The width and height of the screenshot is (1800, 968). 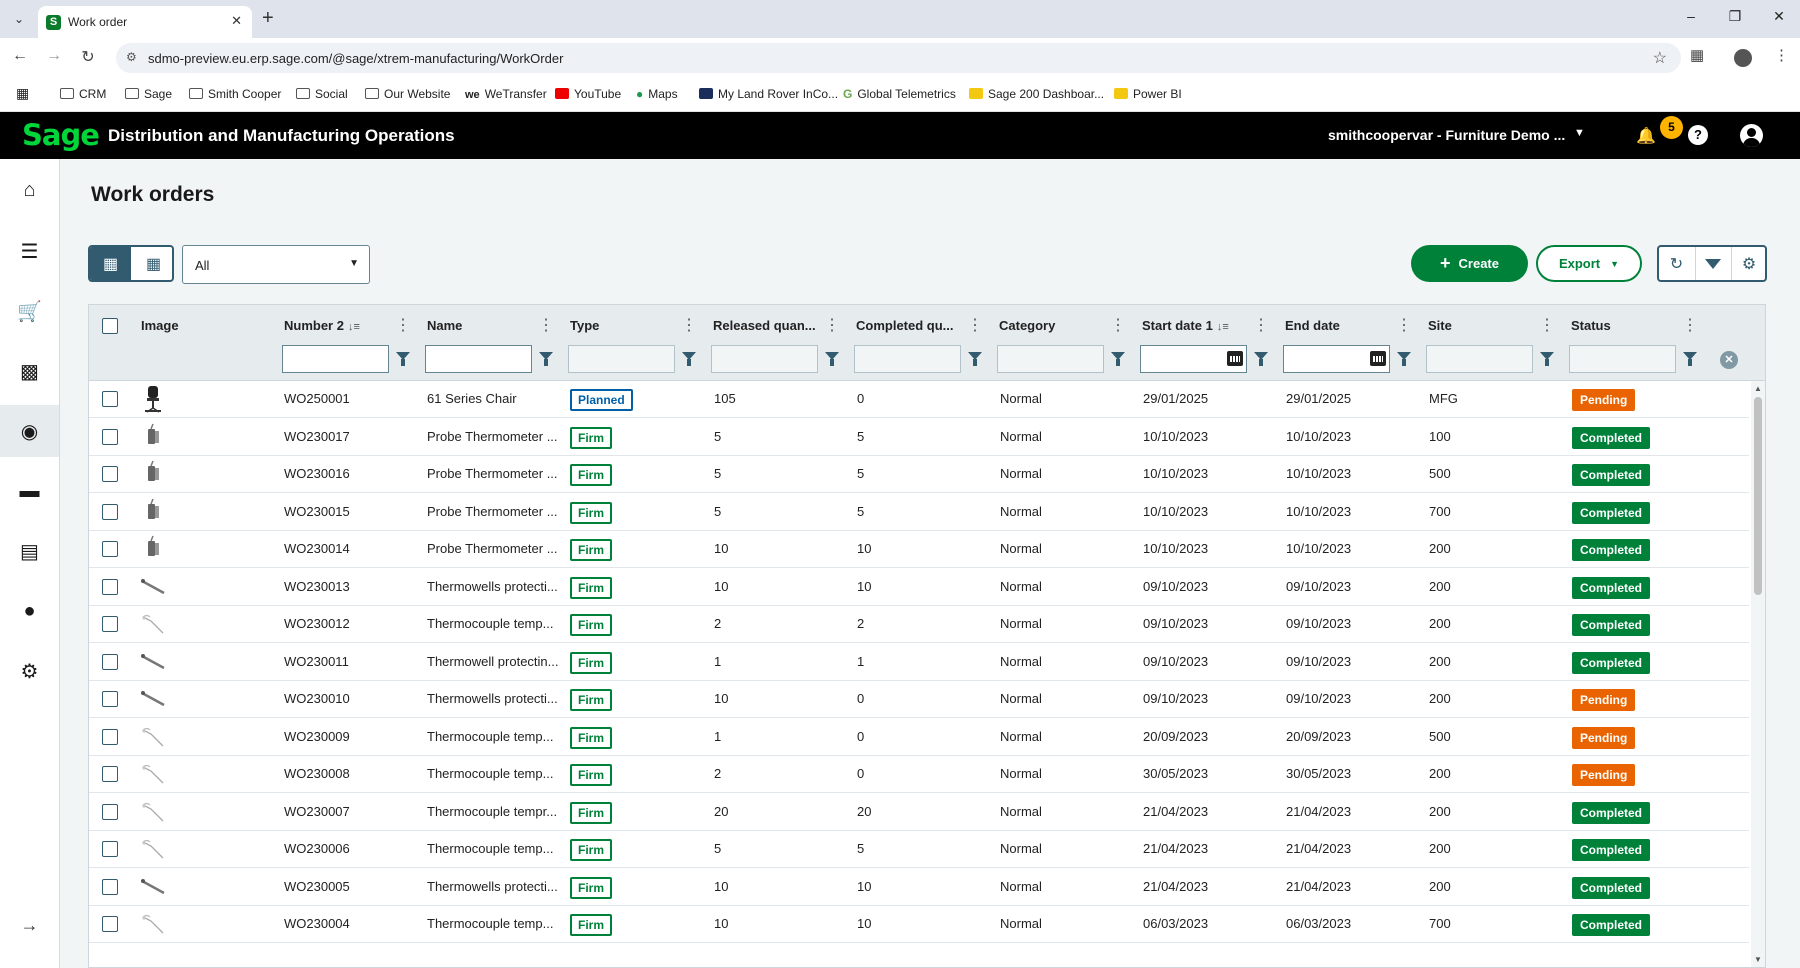 What do you see at coordinates (317, 511) in the screenshot?
I see `cell-number: WO230015` at bounding box center [317, 511].